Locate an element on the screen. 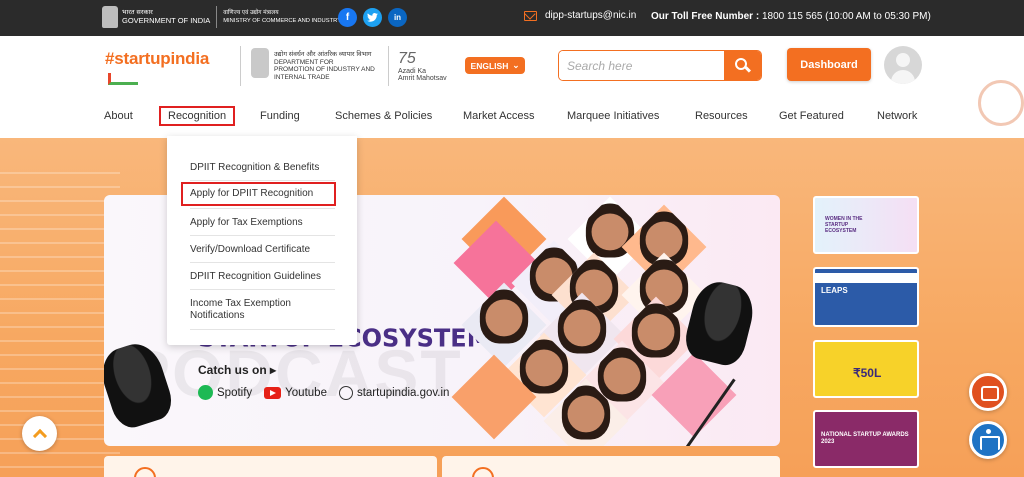  menu-item-dpiit-recognition-benefits: DPIIT Recognition & Benefits is located at coordinates (262, 168).